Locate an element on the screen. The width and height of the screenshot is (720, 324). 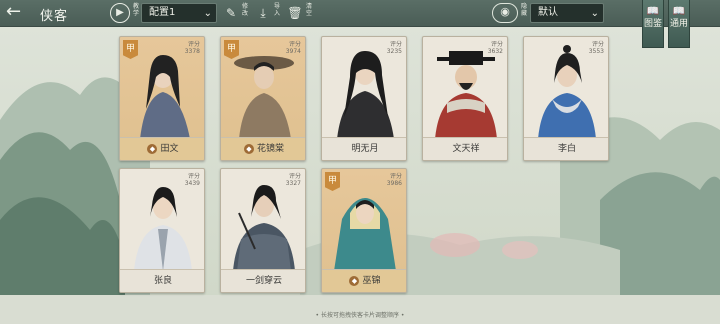
hero-name: 花镜棠 is located at coordinates (270, 149).